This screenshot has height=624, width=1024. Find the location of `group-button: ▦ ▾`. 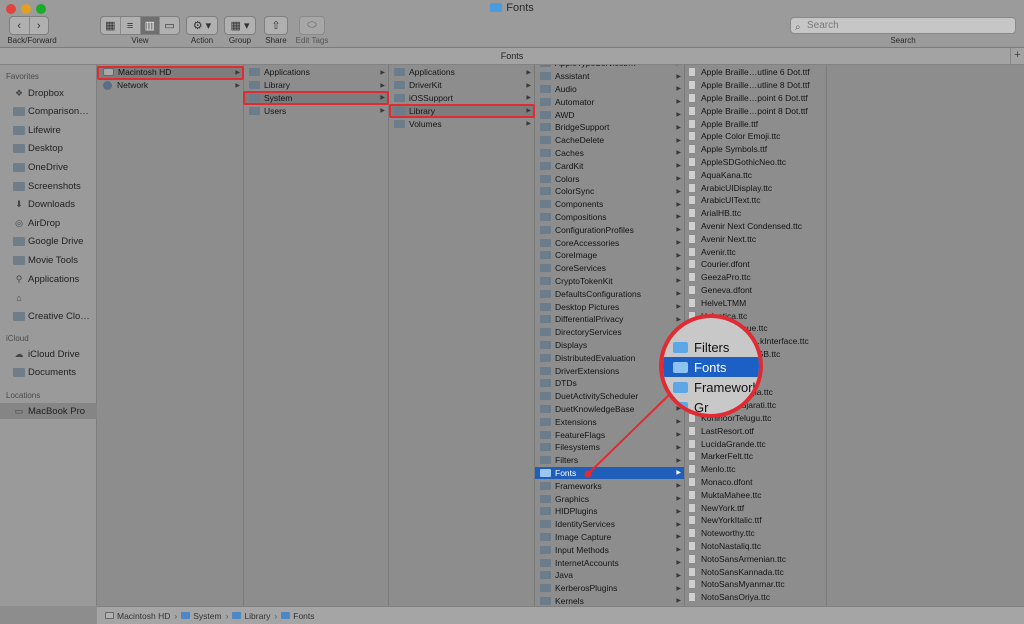

group-button: ▦ ▾ is located at coordinates (240, 25).